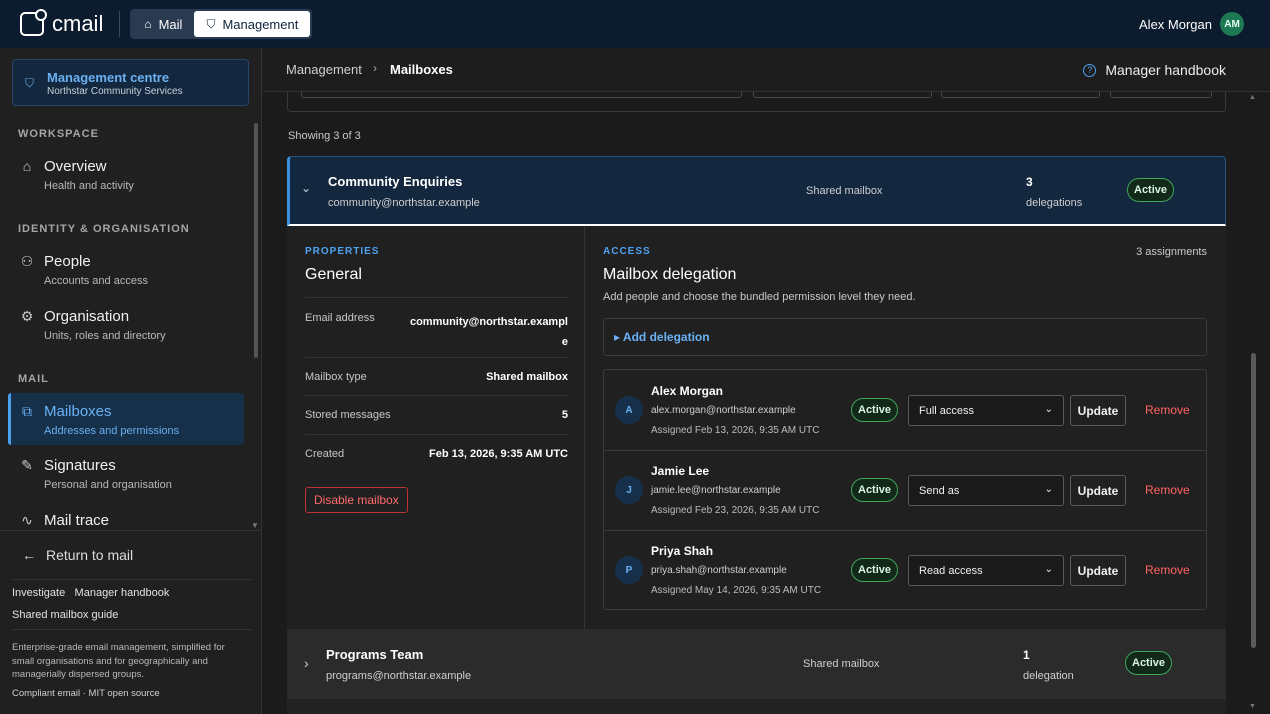  Describe the element at coordinates (635, 24) in the screenshot. I see `top-bar: cmail ⌂ Mail ⛉ Management Alex Morgan AM` at that location.